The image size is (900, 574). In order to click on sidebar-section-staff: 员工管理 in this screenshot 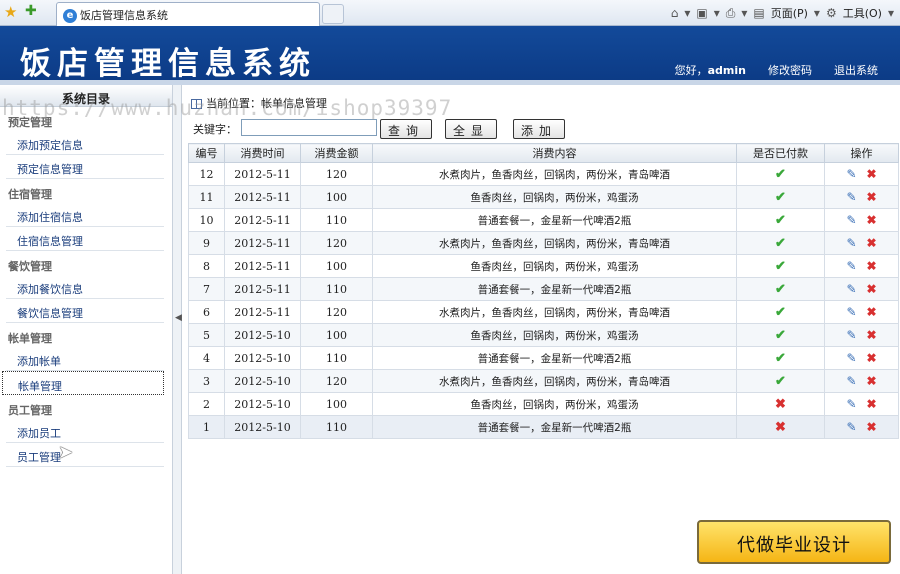, I will do `click(86, 407)`.